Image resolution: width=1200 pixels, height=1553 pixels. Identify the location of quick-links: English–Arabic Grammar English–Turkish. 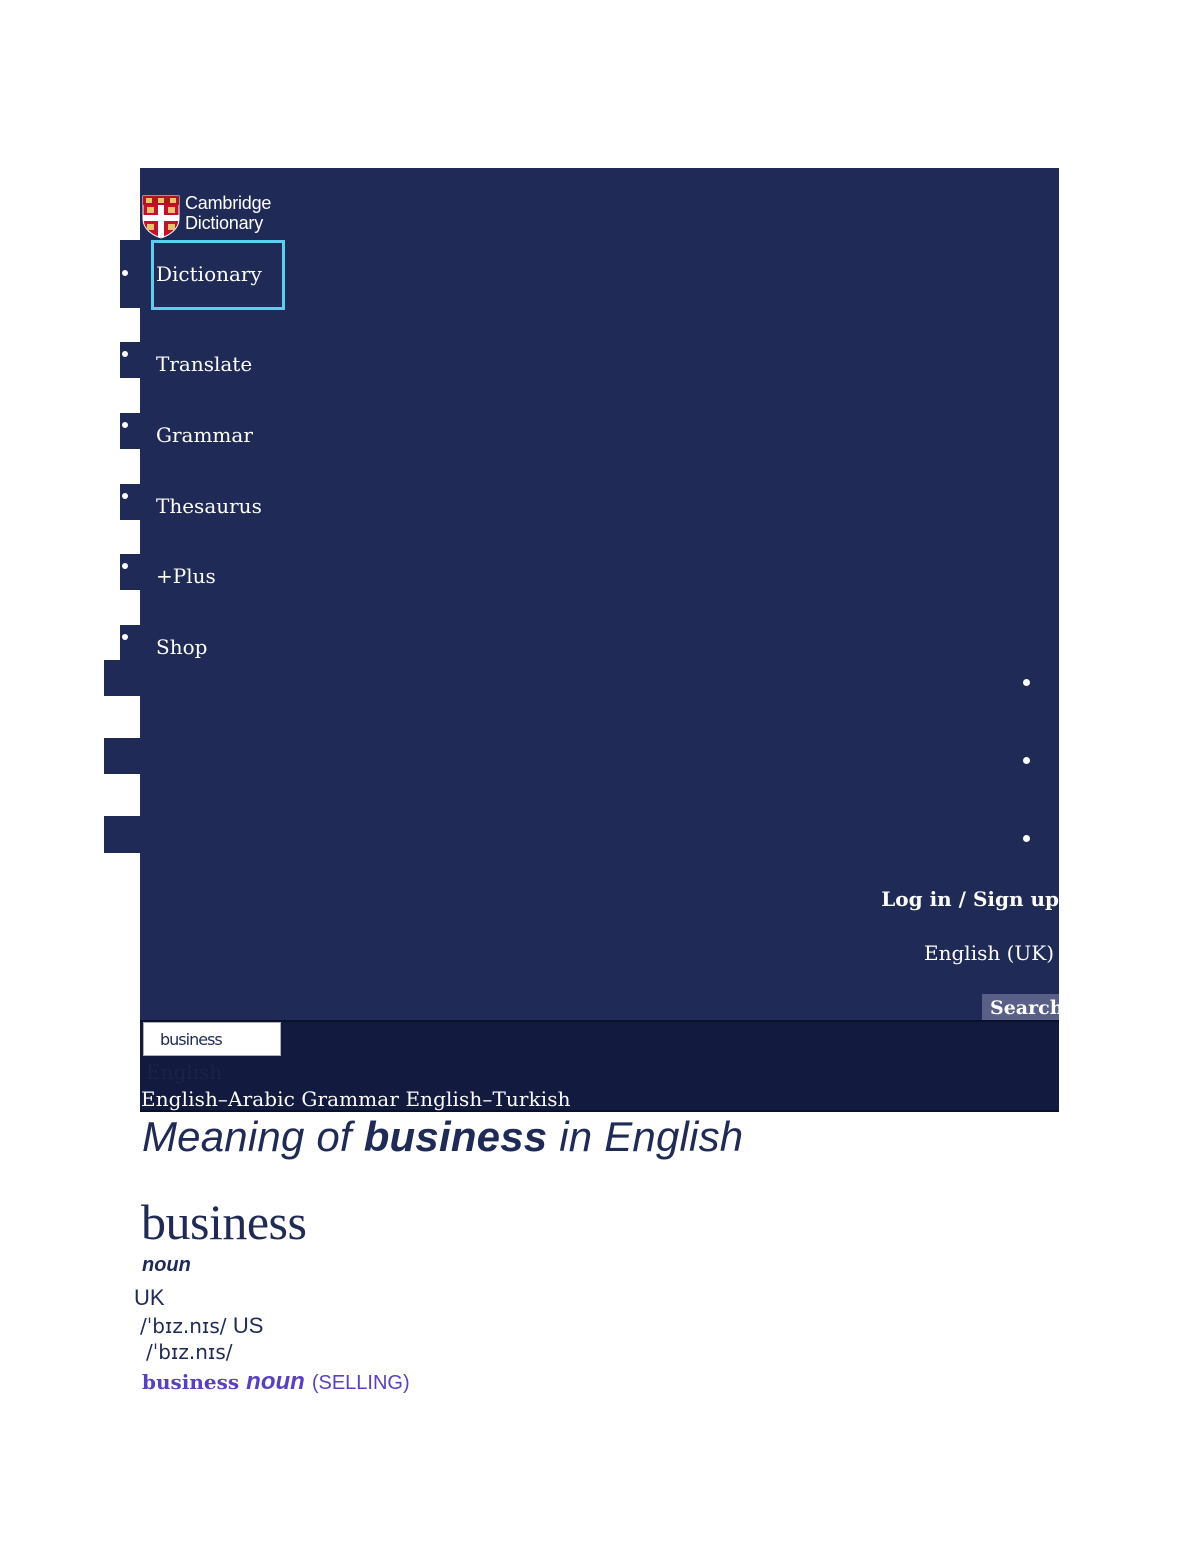
(356, 1099).